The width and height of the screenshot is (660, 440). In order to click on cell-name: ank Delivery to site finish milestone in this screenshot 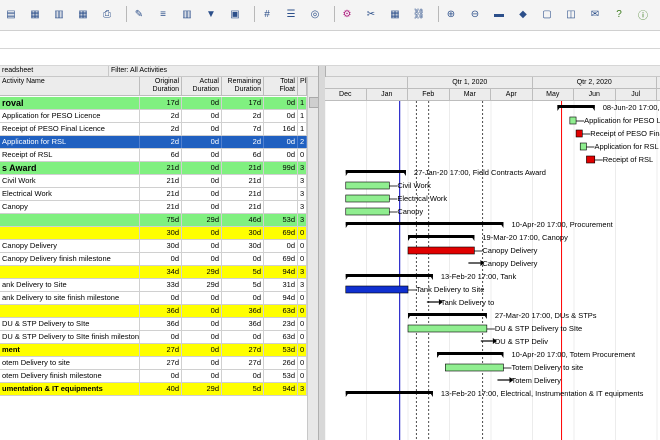, I will do `click(70, 298)`.